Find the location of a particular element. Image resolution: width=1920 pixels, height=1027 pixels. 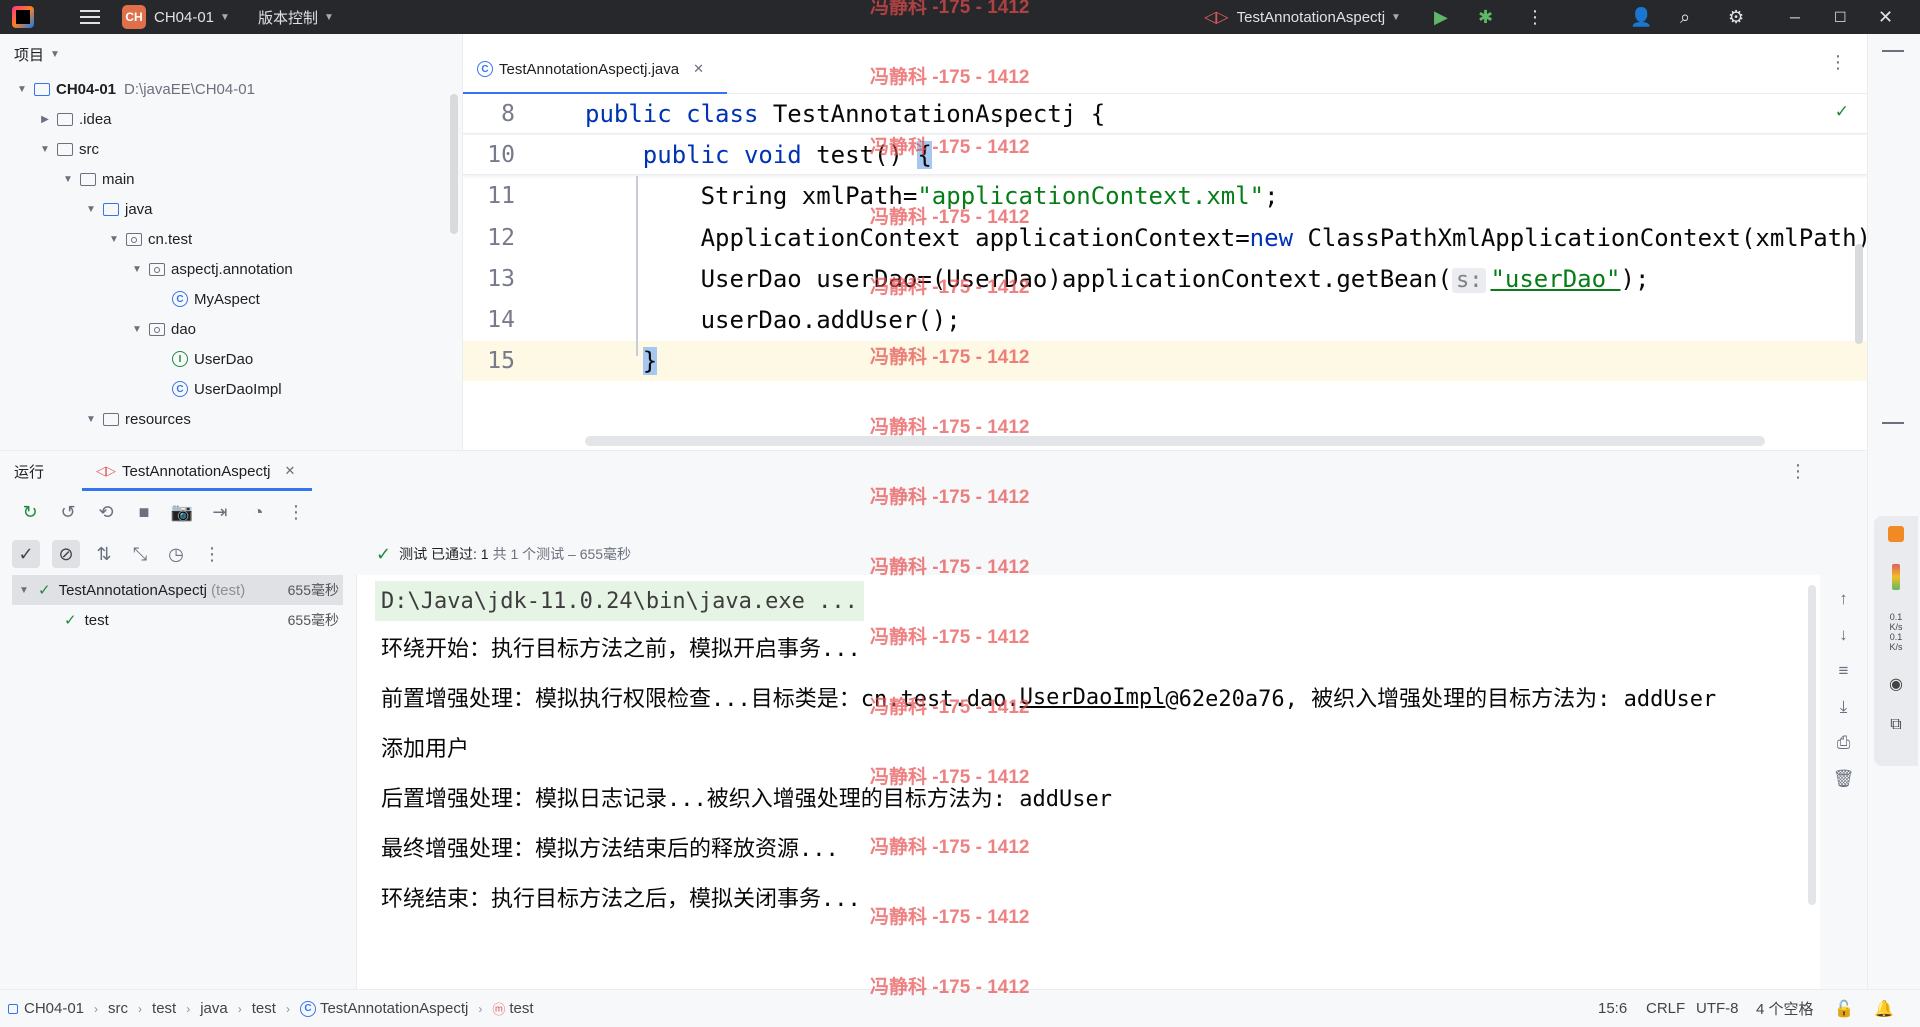

line-number: 13 is located at coordinates (489, 279).